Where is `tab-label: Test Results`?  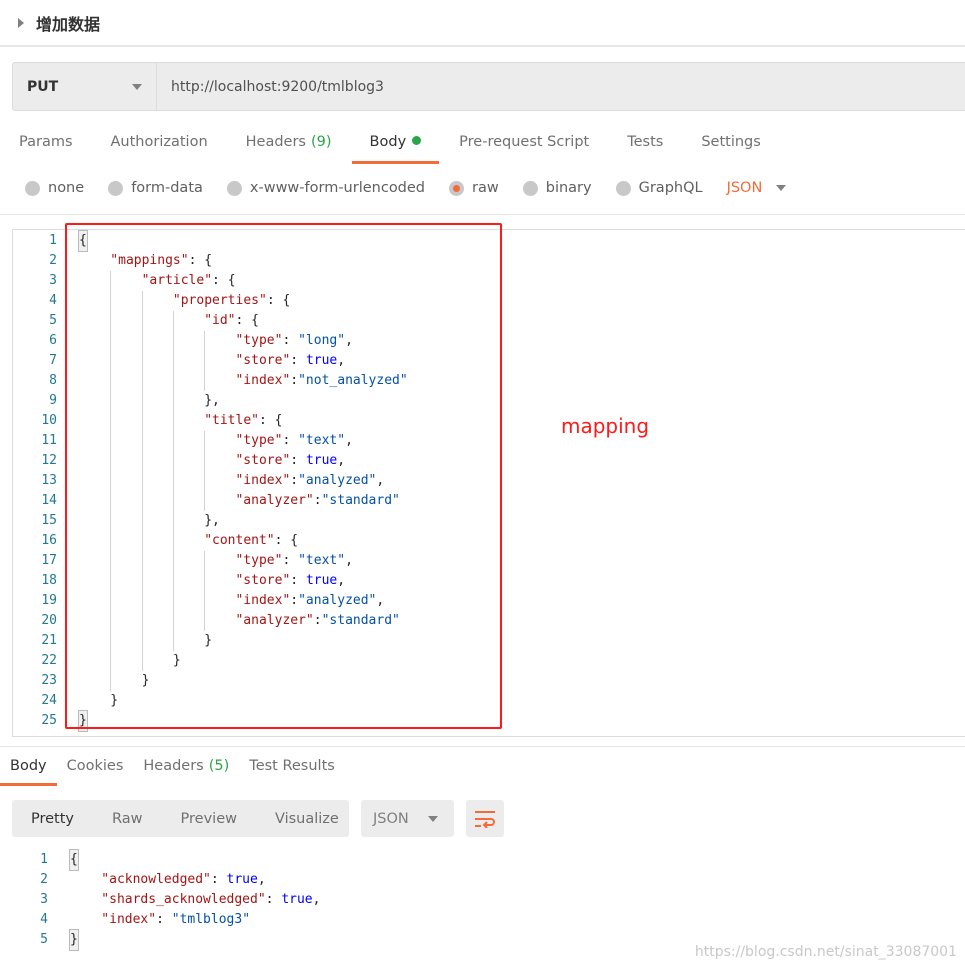
tab-label: Test Results is located at coordinates (292, 766).